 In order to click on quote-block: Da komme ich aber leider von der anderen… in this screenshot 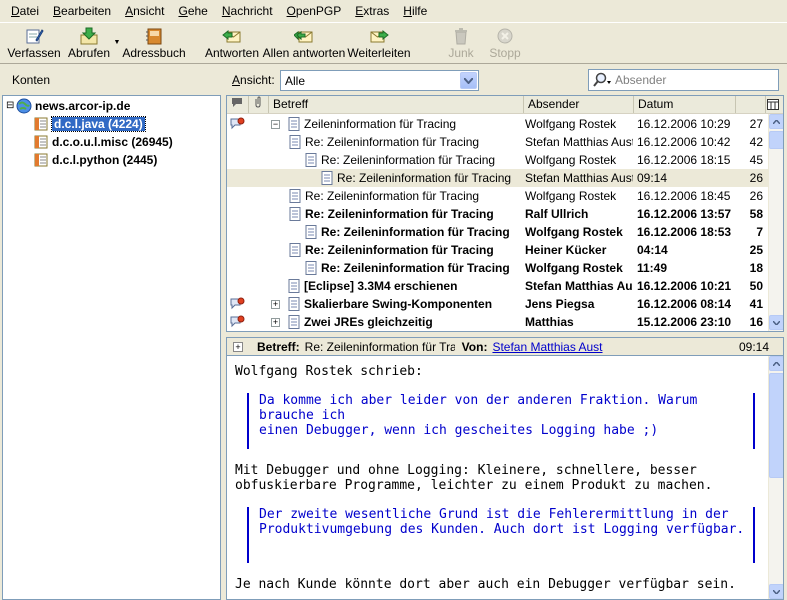, I will do `click(501, 421)`.